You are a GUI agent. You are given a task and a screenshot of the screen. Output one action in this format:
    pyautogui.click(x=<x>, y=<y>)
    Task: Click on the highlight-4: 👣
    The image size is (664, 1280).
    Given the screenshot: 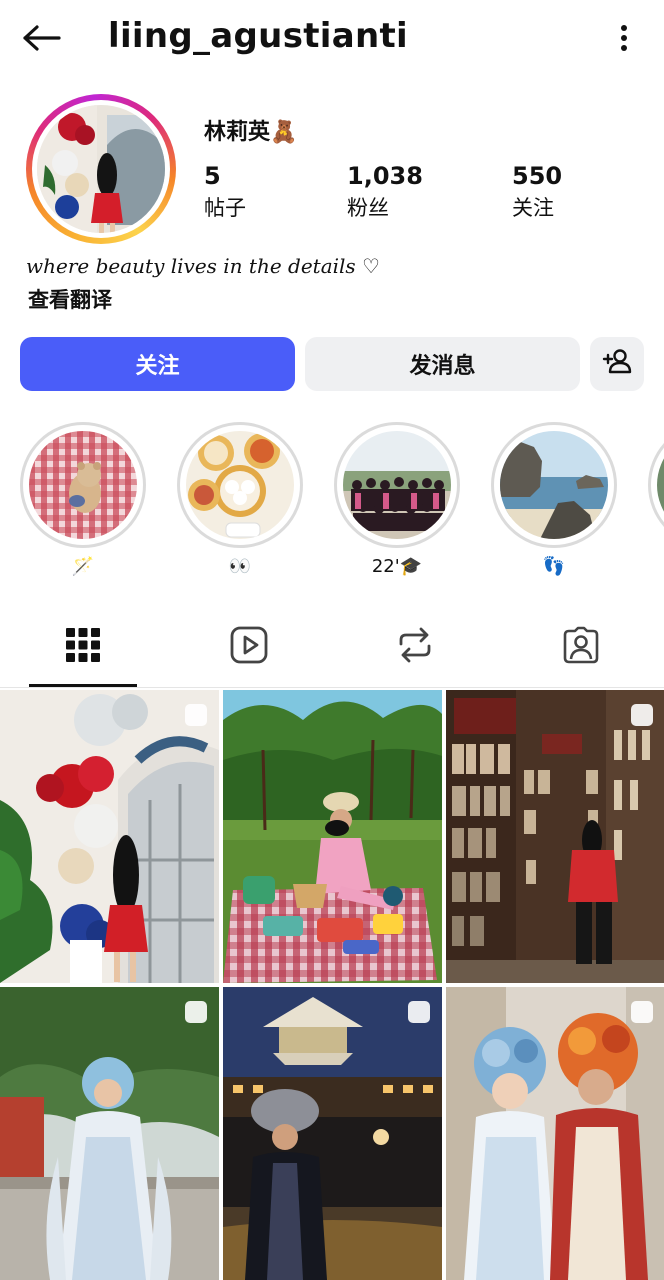 What is the action you would take?
    pyautogui.click(x=554, y=501)
    